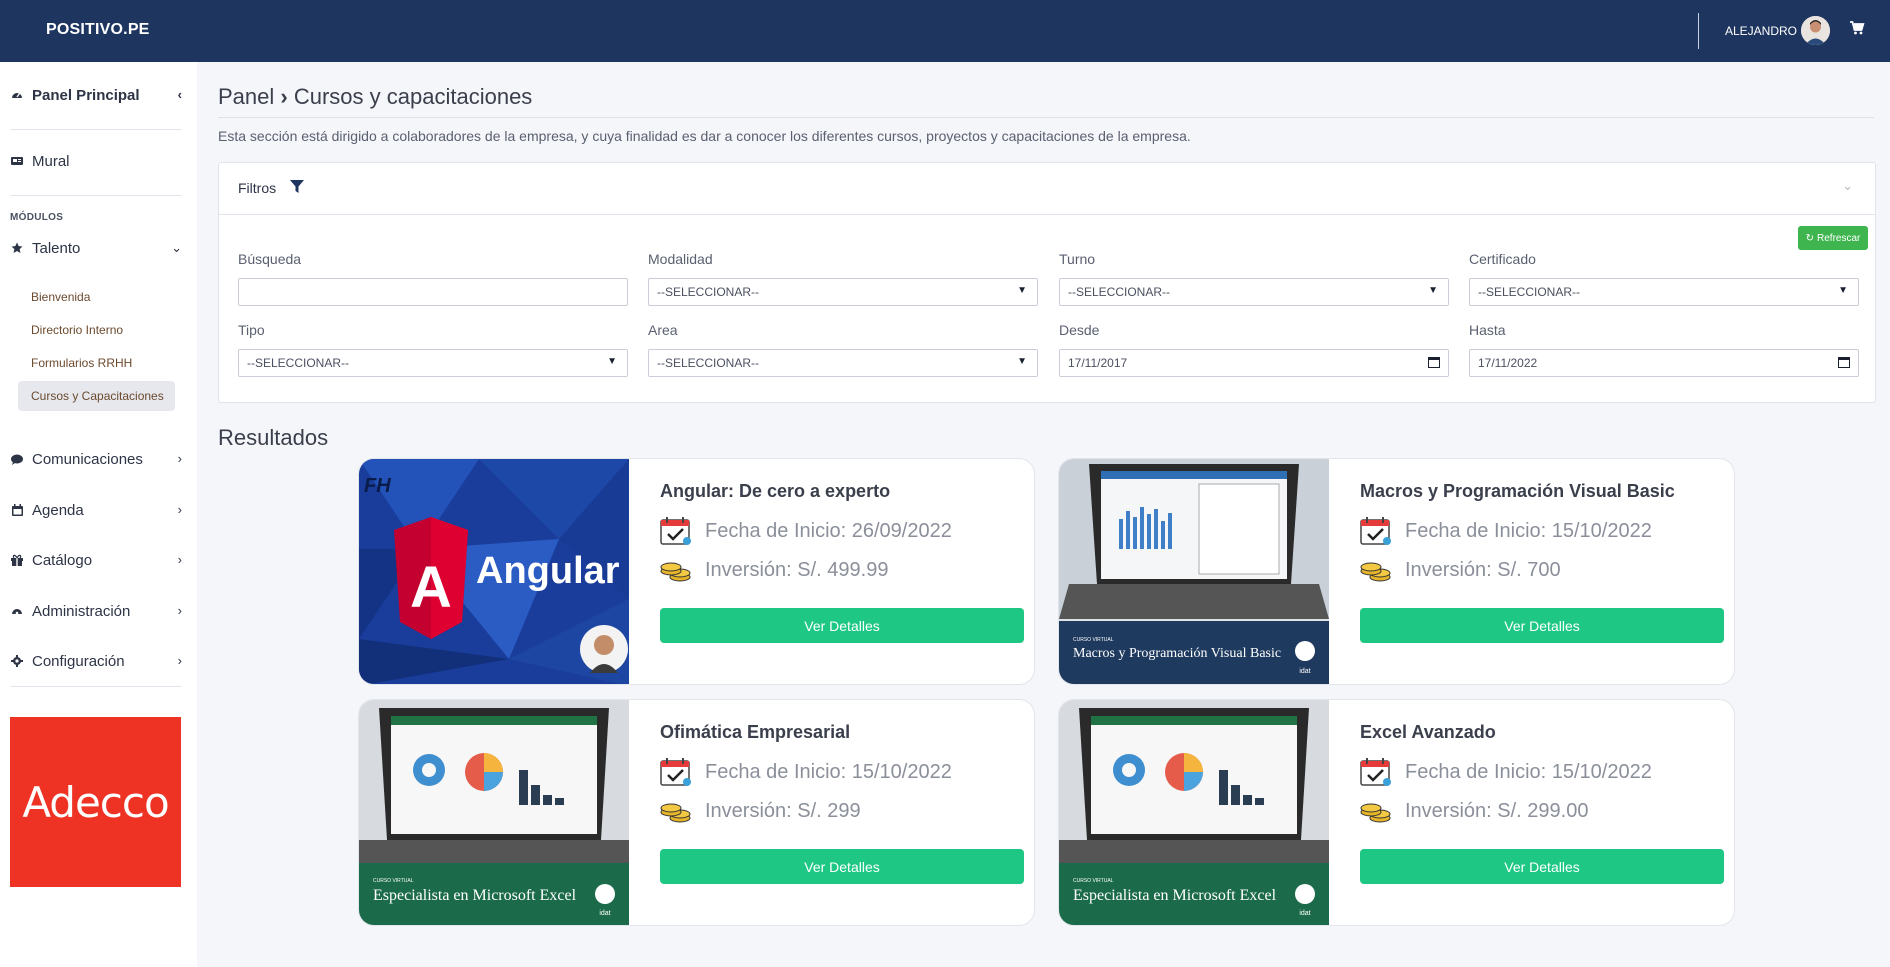 The width and height of the screenshot is (1890, 967). Describe the element at coordinates (1502, 259) in the screenshot. I see `certificado-label: Certificado` at that location.